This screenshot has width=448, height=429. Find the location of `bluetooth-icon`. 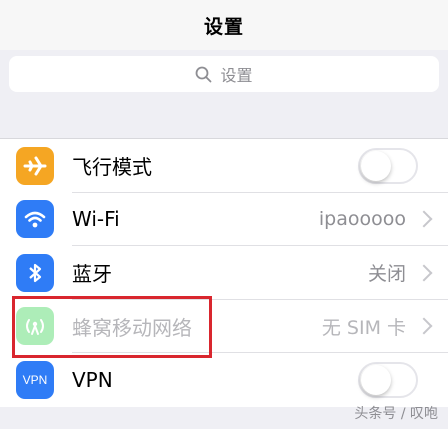

bluetooth-icon is located at coordinates (35, 272).